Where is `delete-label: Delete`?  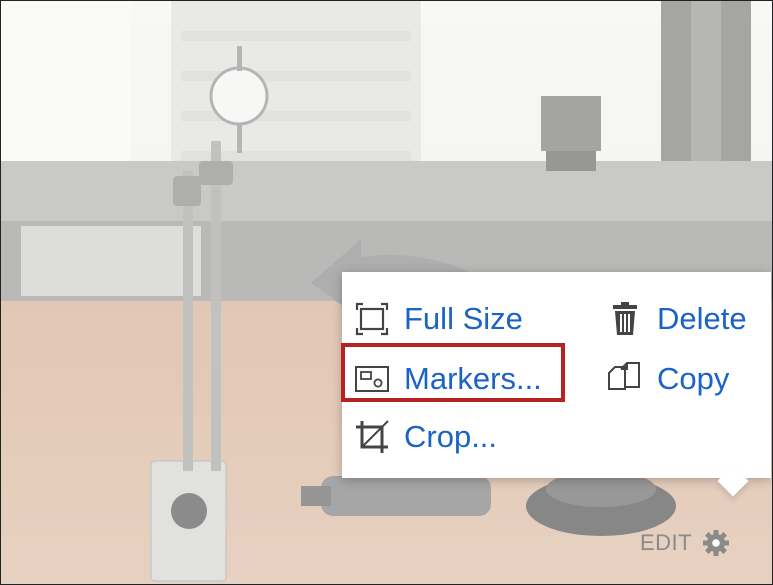 delete-label: Delete is located at coordinates (702, 318).